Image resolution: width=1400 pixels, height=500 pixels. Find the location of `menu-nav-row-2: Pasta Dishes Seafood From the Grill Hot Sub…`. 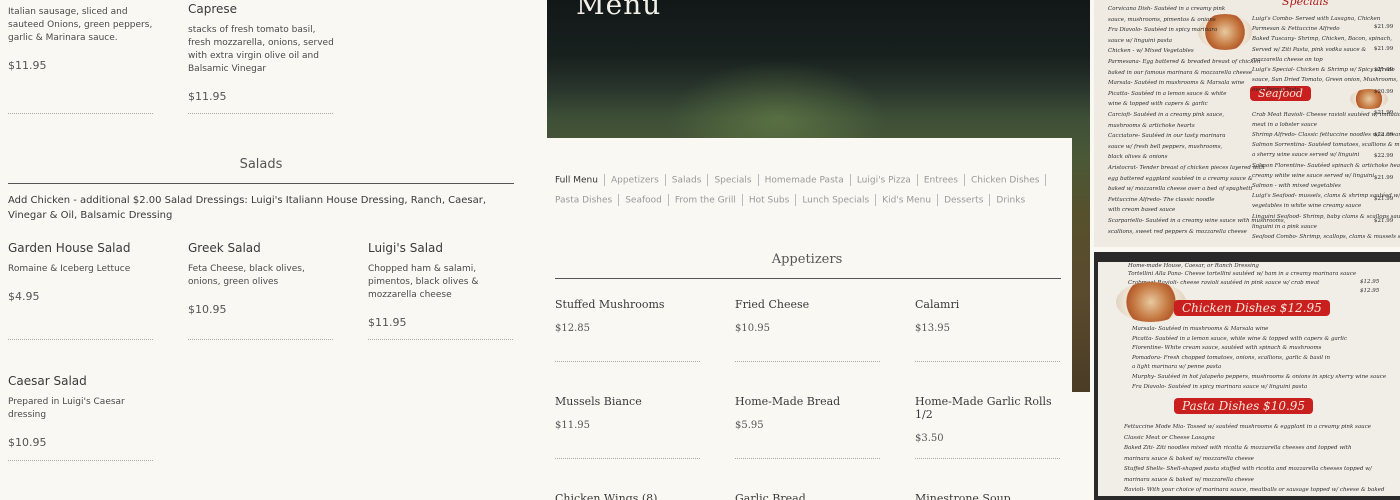

menu-nav-row-2: Pasta Dishes Seafood From the Grill Hot Sub… is located at coordinates (790, 200).